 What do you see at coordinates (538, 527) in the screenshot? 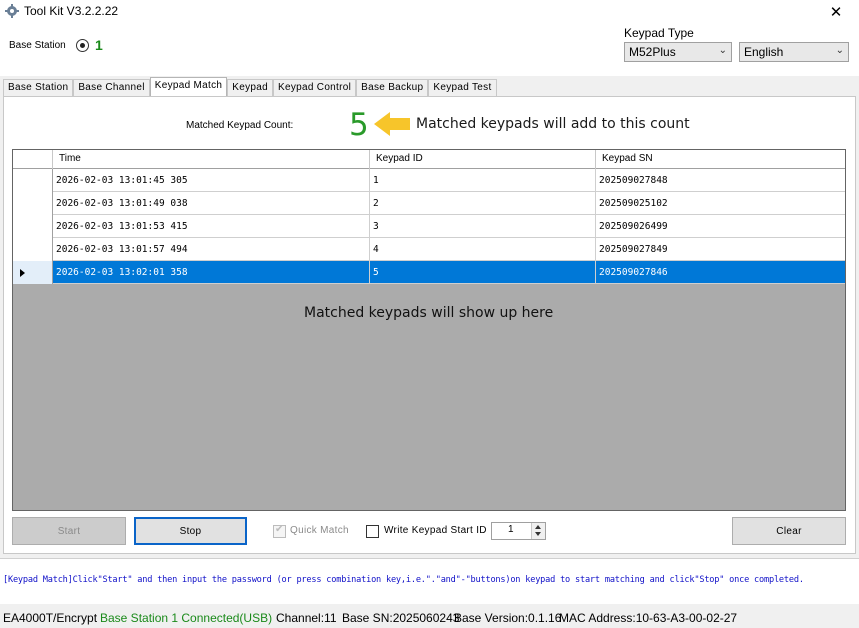
I see `stepper-up-icon` at bounding box center [538, 527].